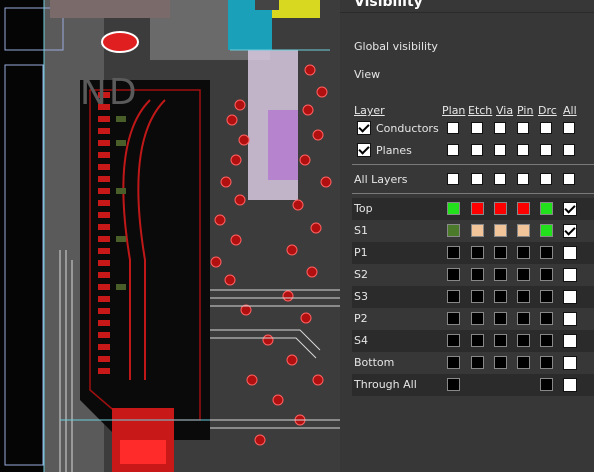 This screenshot has height=472, width=594. Describe the element at coordinates (367, 74) in the screenshot. I see `view-link: View` at that location.